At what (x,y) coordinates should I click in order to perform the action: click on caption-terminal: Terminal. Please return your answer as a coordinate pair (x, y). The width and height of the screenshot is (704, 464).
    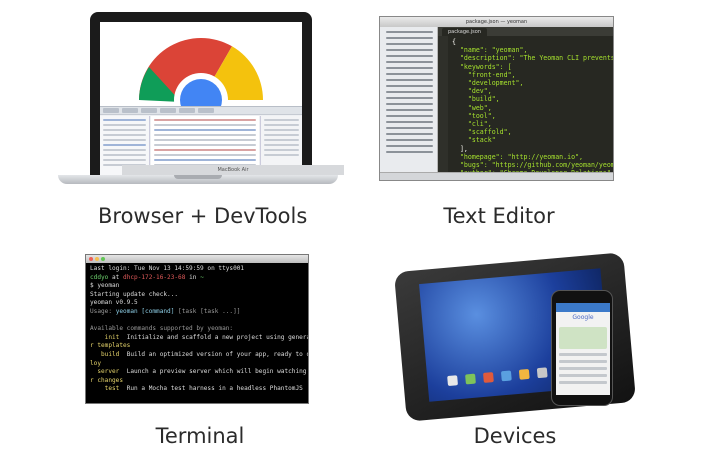
    Looking at the image, I should click on (200, 436).